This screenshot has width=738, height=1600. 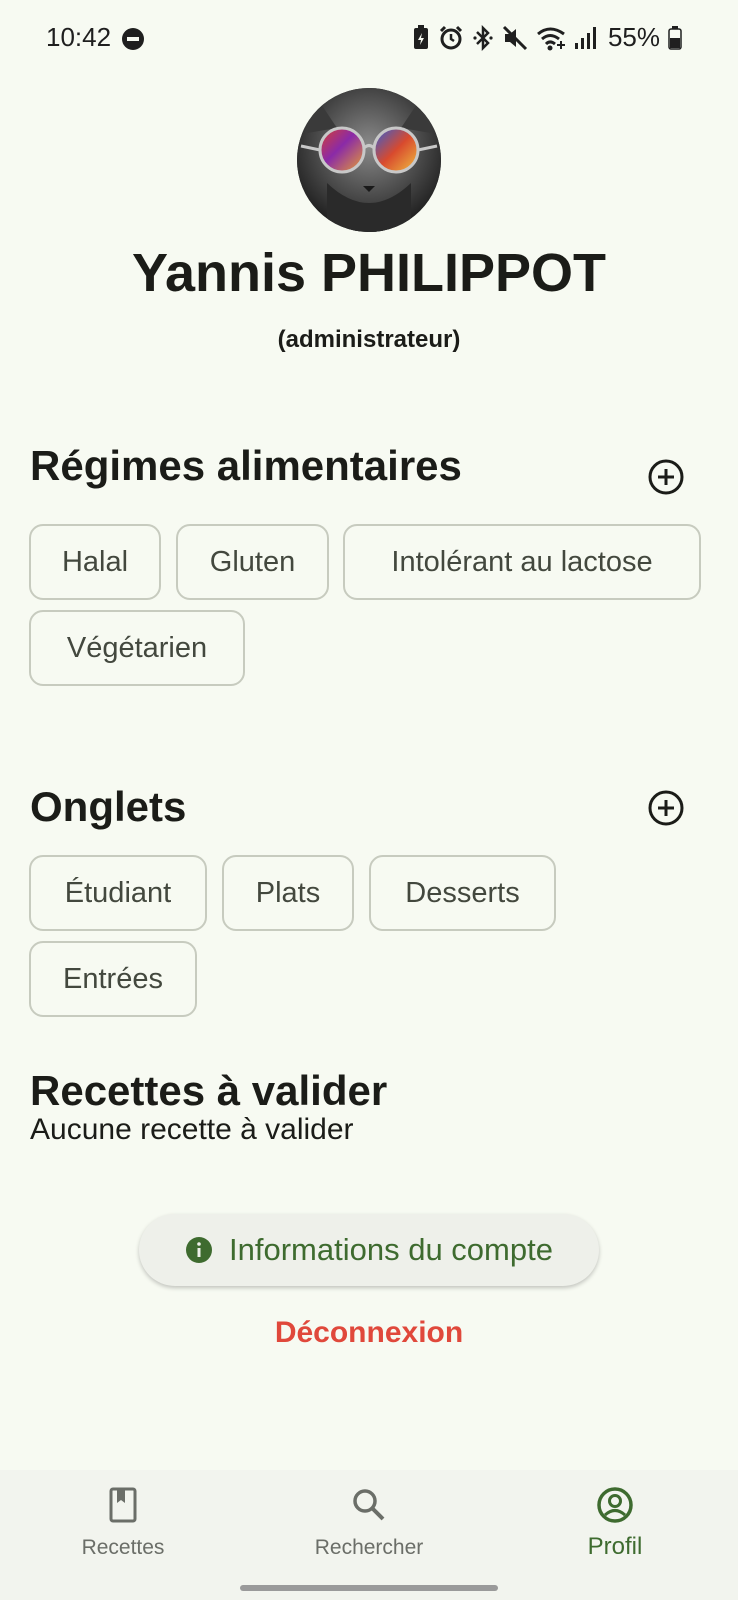 What do you see at coordinates (483, 37) in the screenshot?
I see `bluetooth-icon` at bounding box center [483, 37].